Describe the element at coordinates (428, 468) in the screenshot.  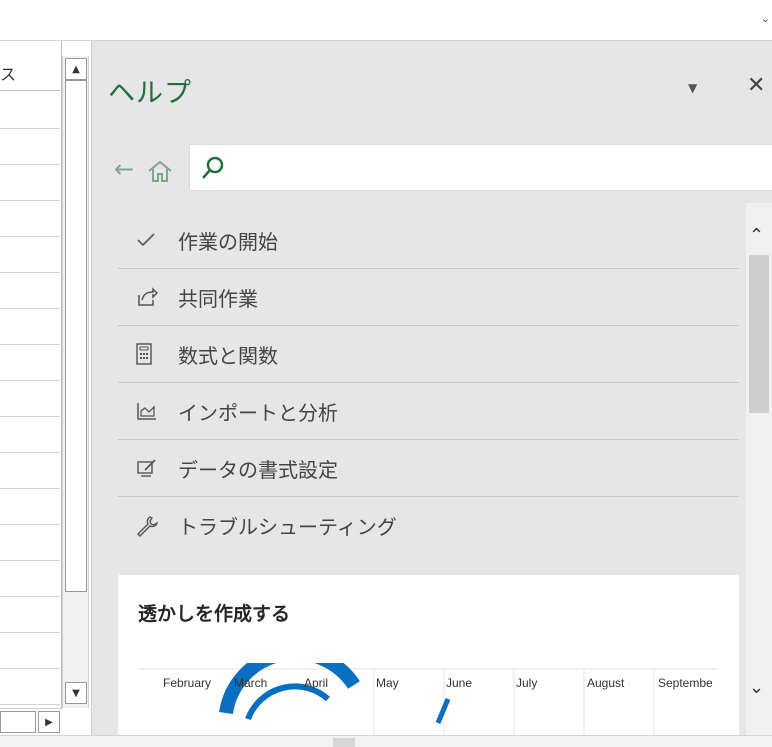
I see `help-topic-format-data: データの書式設定` at that location.